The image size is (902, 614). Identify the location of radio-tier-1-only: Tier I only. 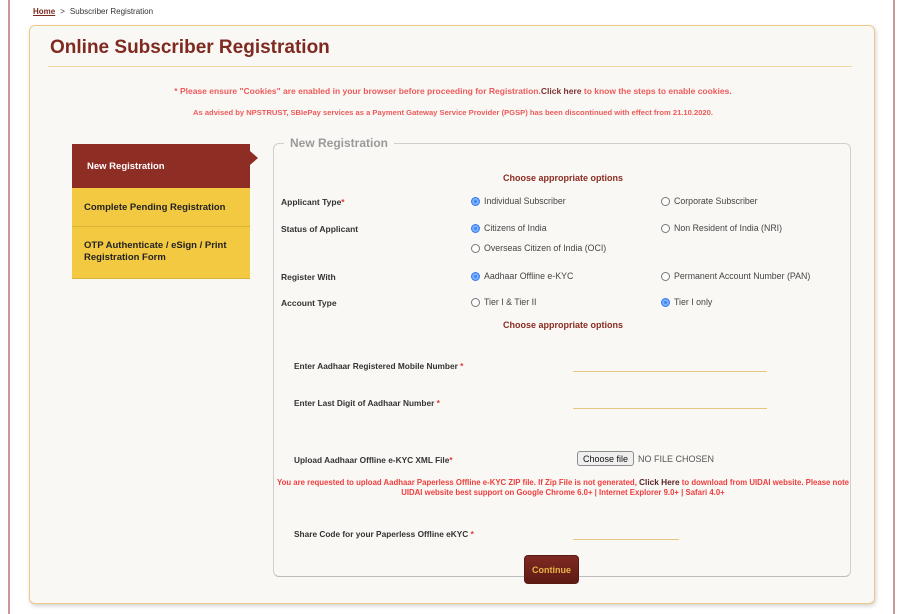
(686, 302).